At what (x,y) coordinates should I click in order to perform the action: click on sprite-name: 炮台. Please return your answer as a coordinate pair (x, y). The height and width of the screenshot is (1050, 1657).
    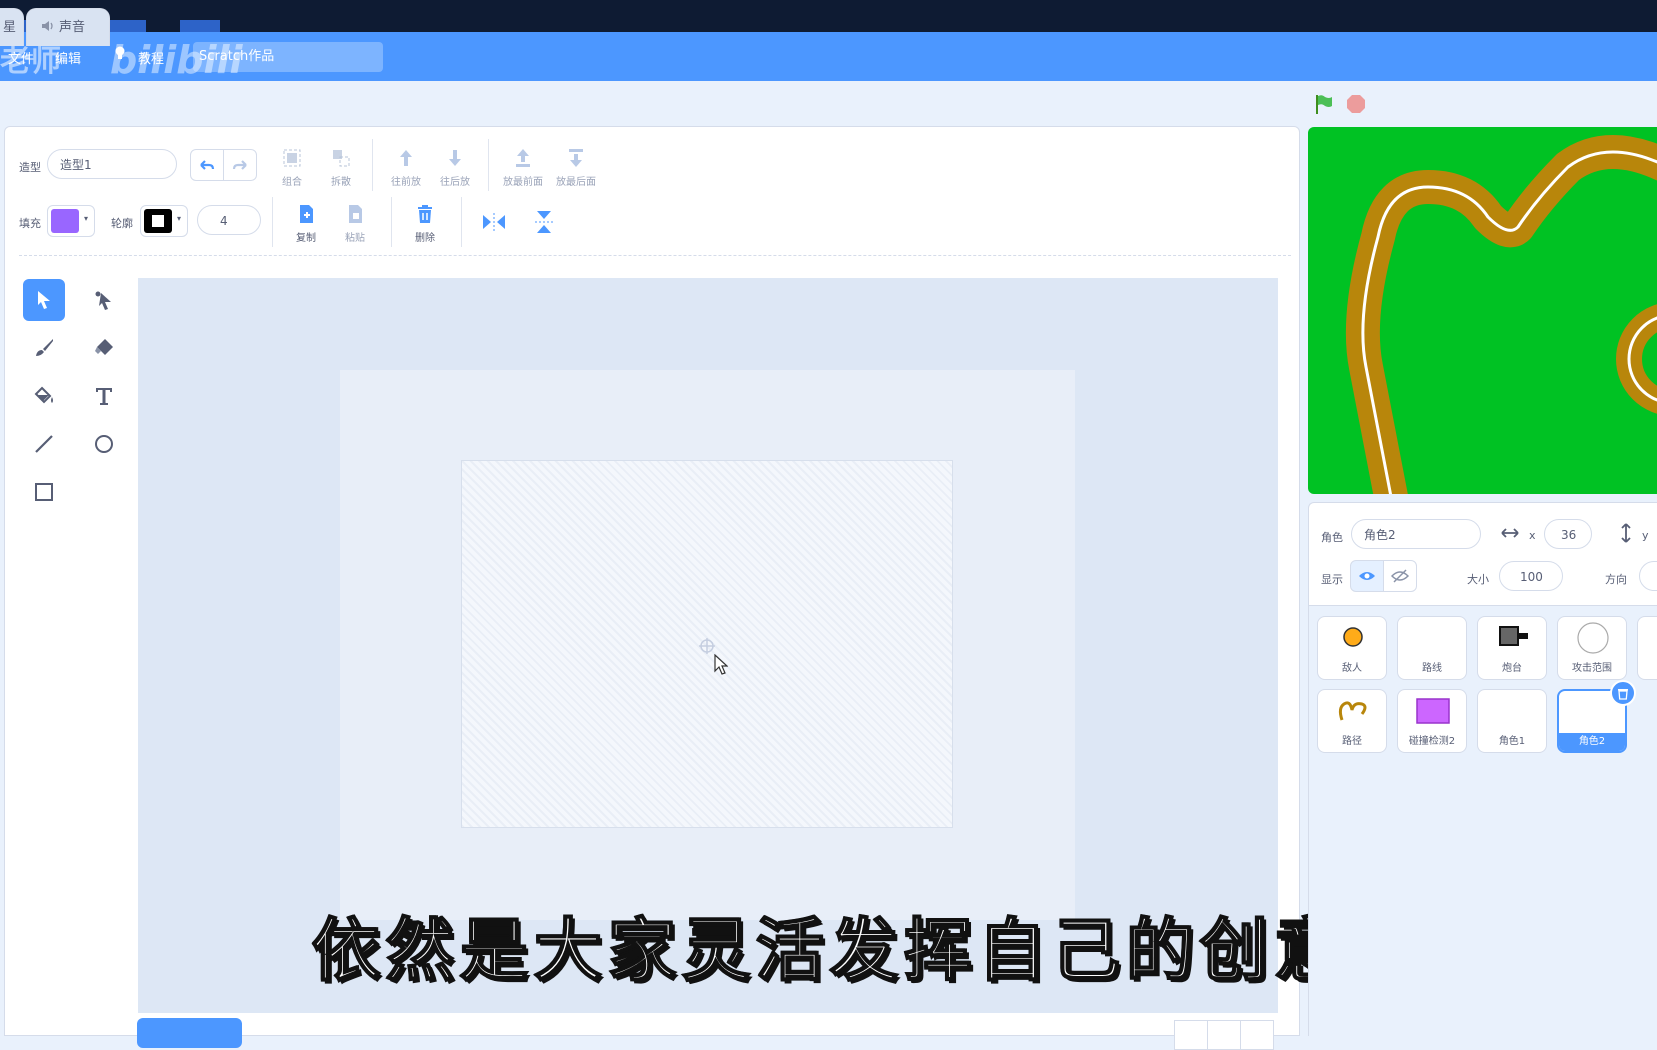
    Looking at the image, I should click on (1512, 668).